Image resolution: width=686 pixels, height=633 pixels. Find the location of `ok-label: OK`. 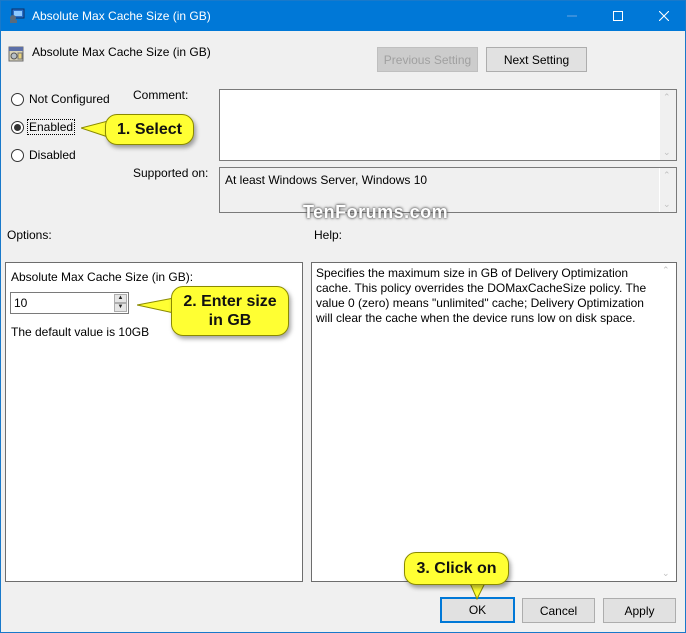

ok-label: OK is located at coordinates (477, 610).